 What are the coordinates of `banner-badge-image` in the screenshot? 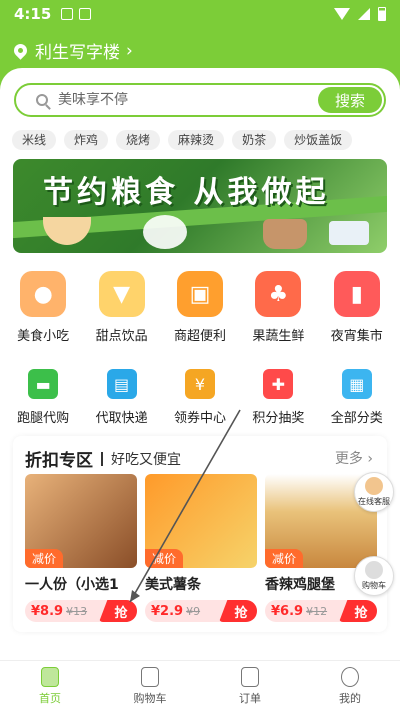 It's located at (165, 232).